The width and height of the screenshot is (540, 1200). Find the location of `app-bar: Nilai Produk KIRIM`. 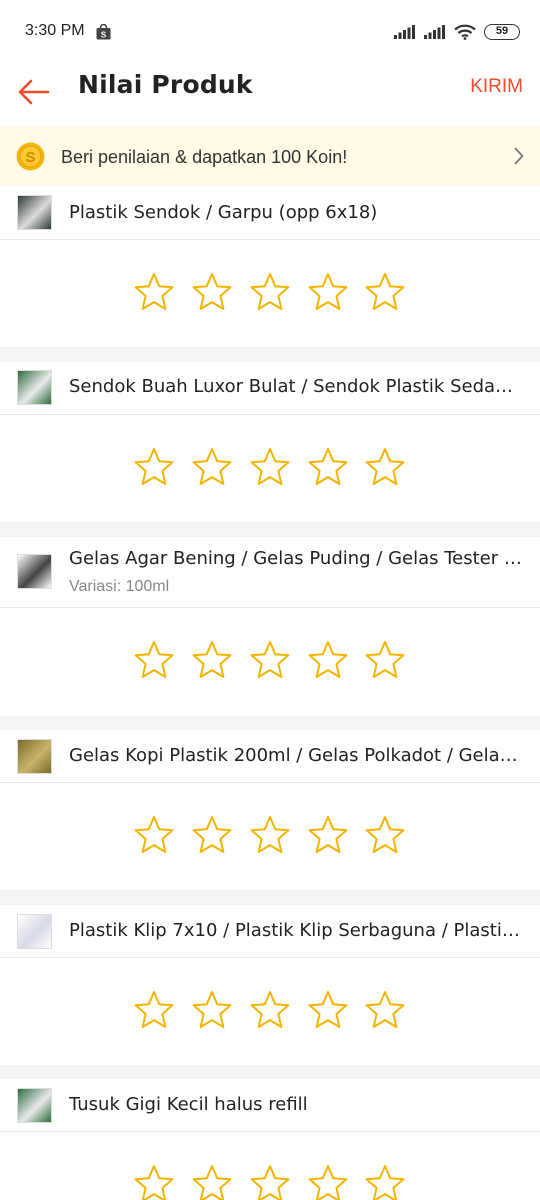

app-bar: Nilai Produk KIRIM is located at coordinates (270, 95).